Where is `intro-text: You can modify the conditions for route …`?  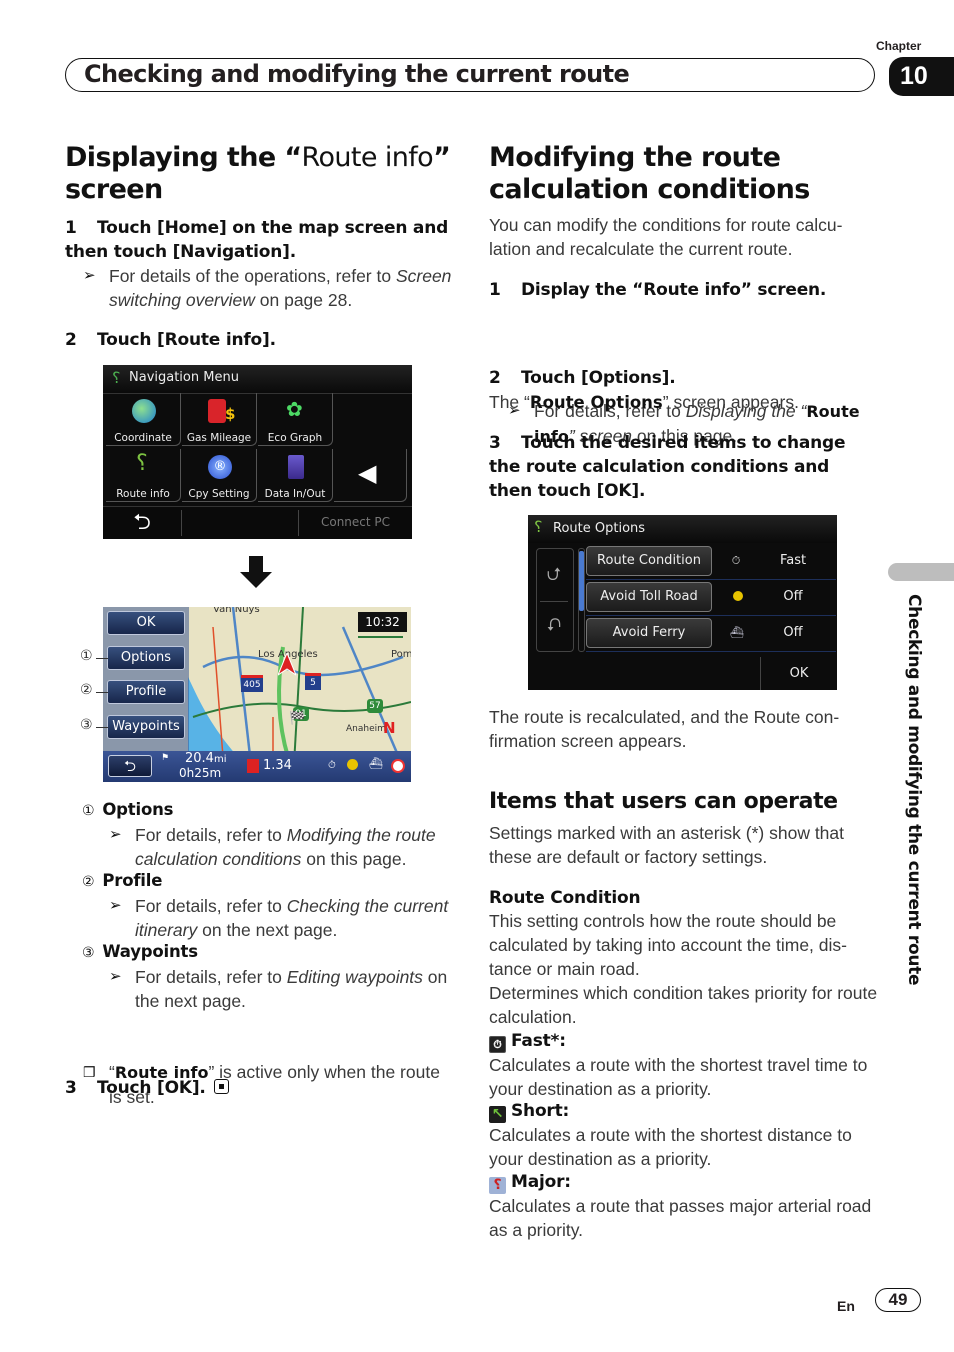
intro-text: You can modify the conditions for route … is located at coordinates (666, 237).